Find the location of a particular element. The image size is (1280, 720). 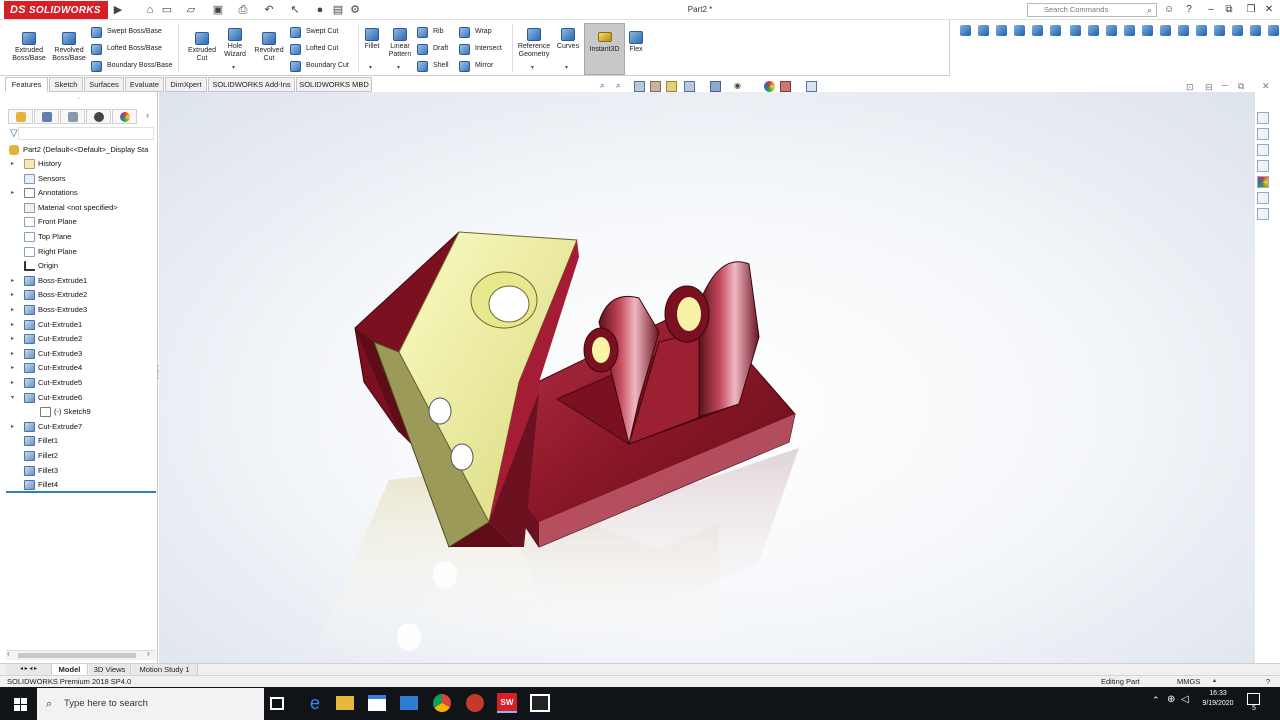

tree-item: ▸ Cut-Extrude5 is located at coordinates (79, 383).